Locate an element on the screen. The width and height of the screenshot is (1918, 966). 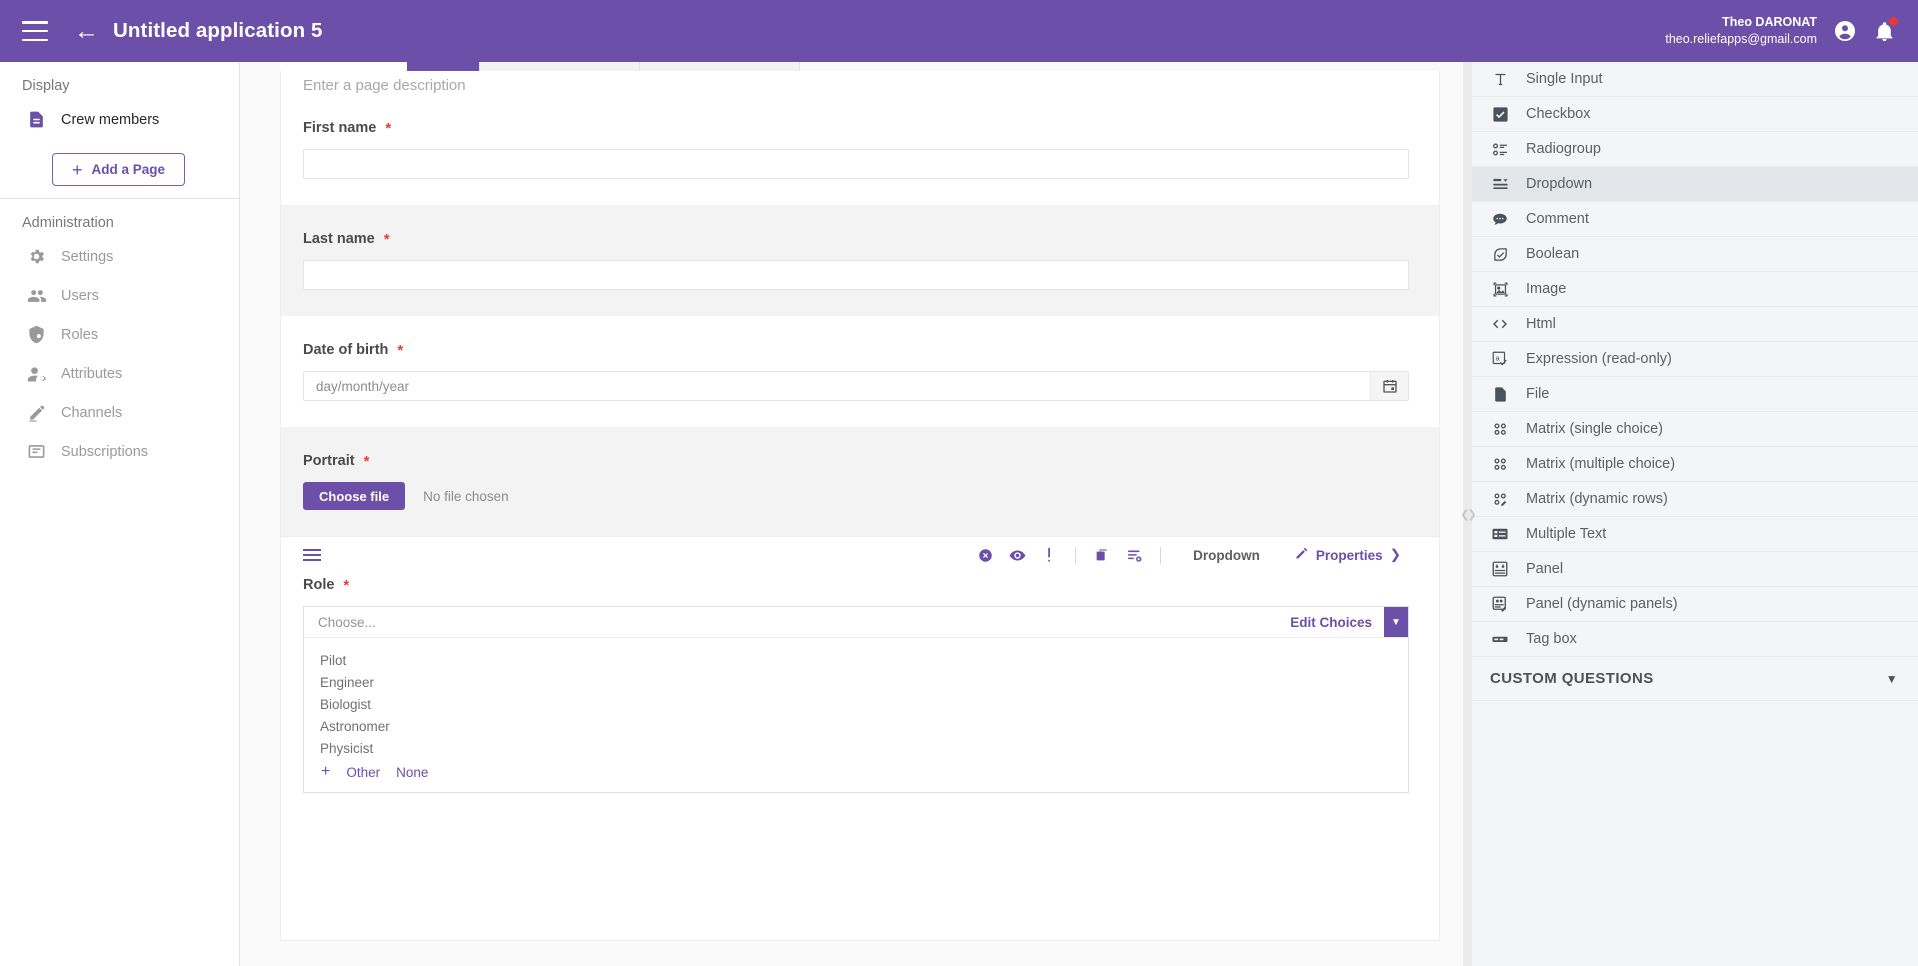
required-icon is located at coordinates (1049, 555).